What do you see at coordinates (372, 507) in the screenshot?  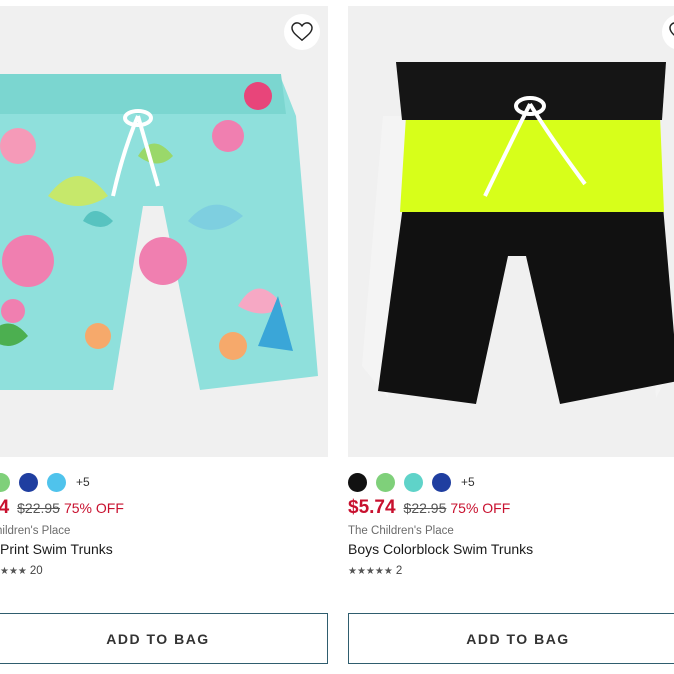 I see `sale-price: $5.74` at bounding box center [372, 507].